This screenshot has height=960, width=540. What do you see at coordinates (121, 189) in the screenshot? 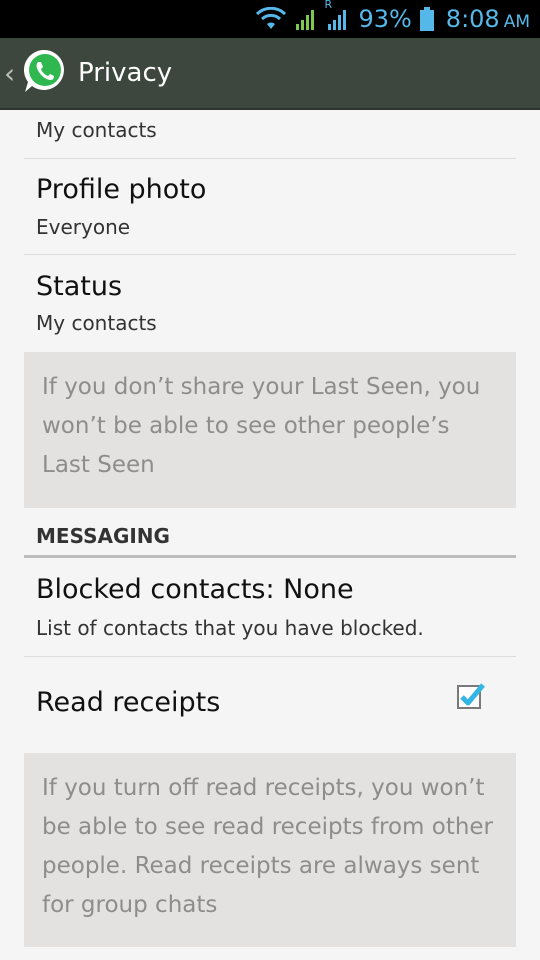
I see `profile-photo-title: Profile photo` at bounding box center [121, 189].